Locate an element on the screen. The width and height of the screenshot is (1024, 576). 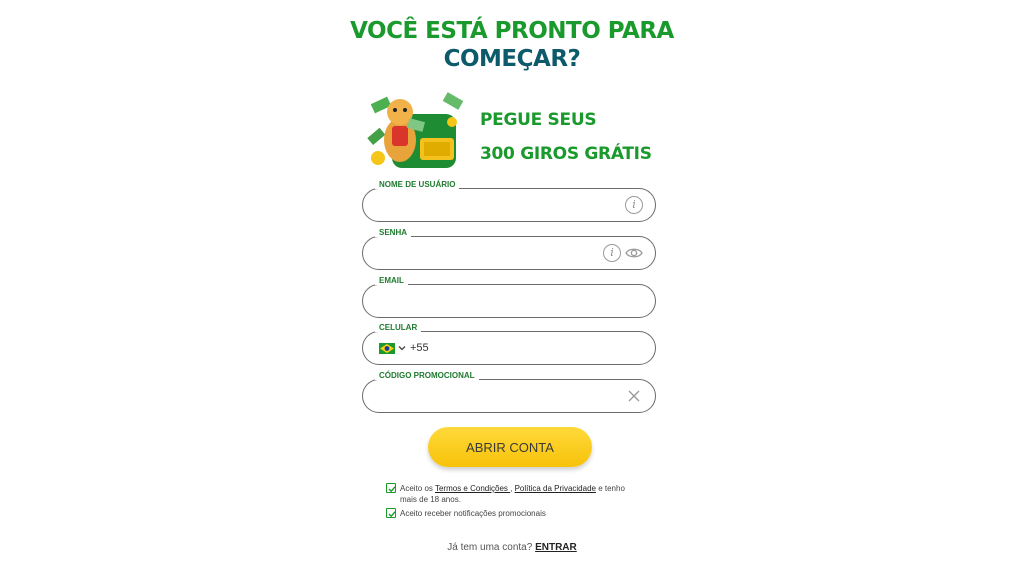
page-title-line2: COMEÇAR? is located at coordinates (512, 59).